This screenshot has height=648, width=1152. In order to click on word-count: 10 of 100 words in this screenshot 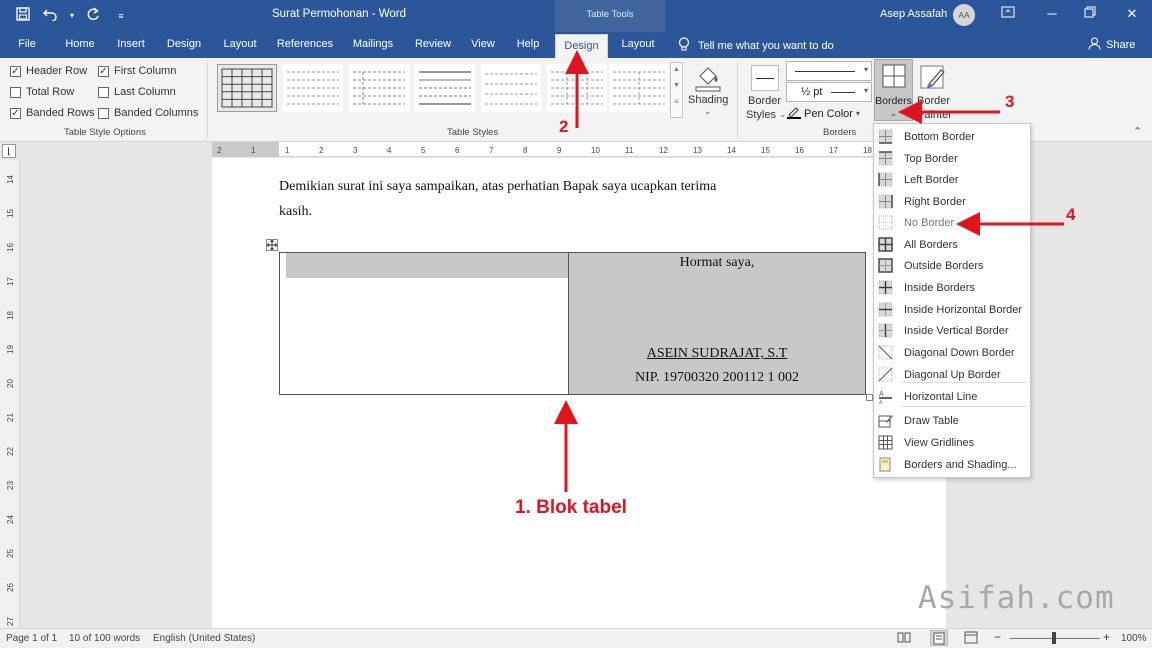, I will do `click(104, 638)`.